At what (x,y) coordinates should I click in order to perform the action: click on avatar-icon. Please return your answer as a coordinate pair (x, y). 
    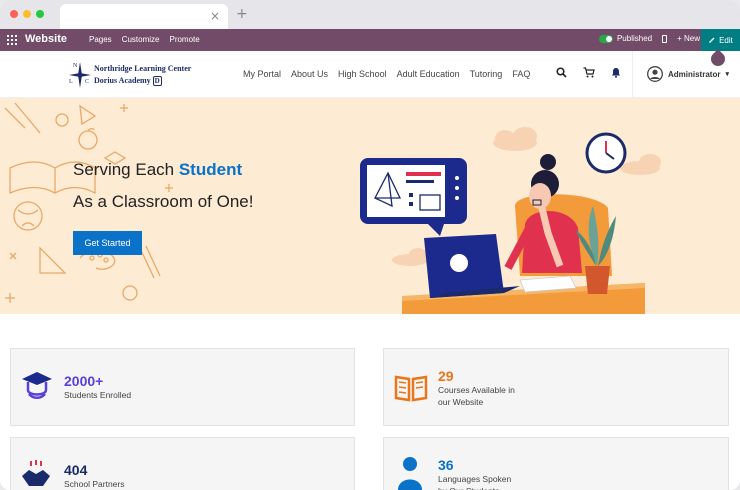
    Looking at the image, I should click on (655, 74).